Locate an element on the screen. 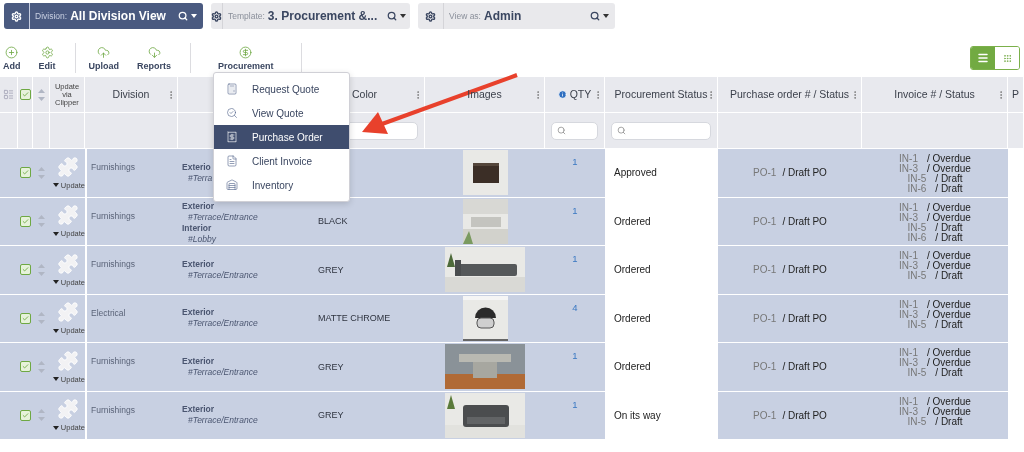 Image resolution: width=1024 pixels, height=452 pixels. selector-label: Division: is located at coordinates (51, 16).